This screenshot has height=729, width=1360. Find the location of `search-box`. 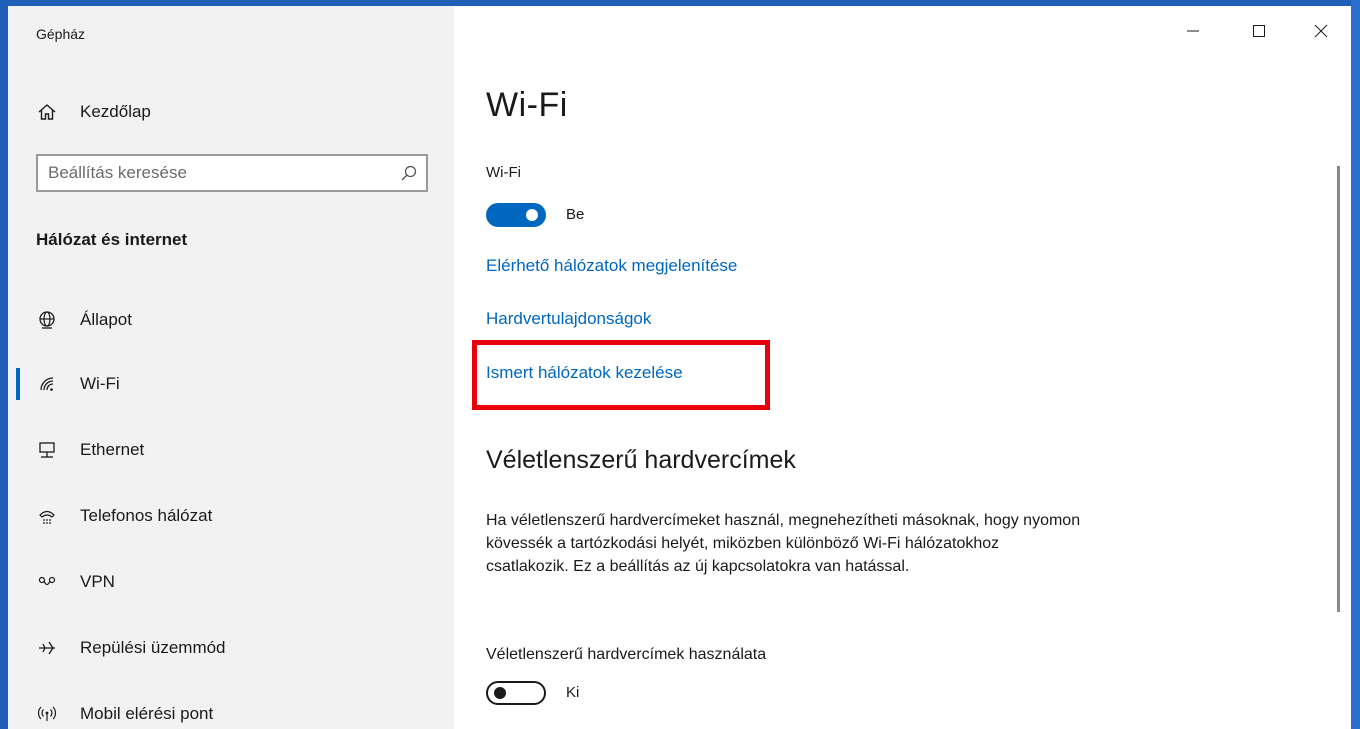

search-box is located at coordinates (232, 173).